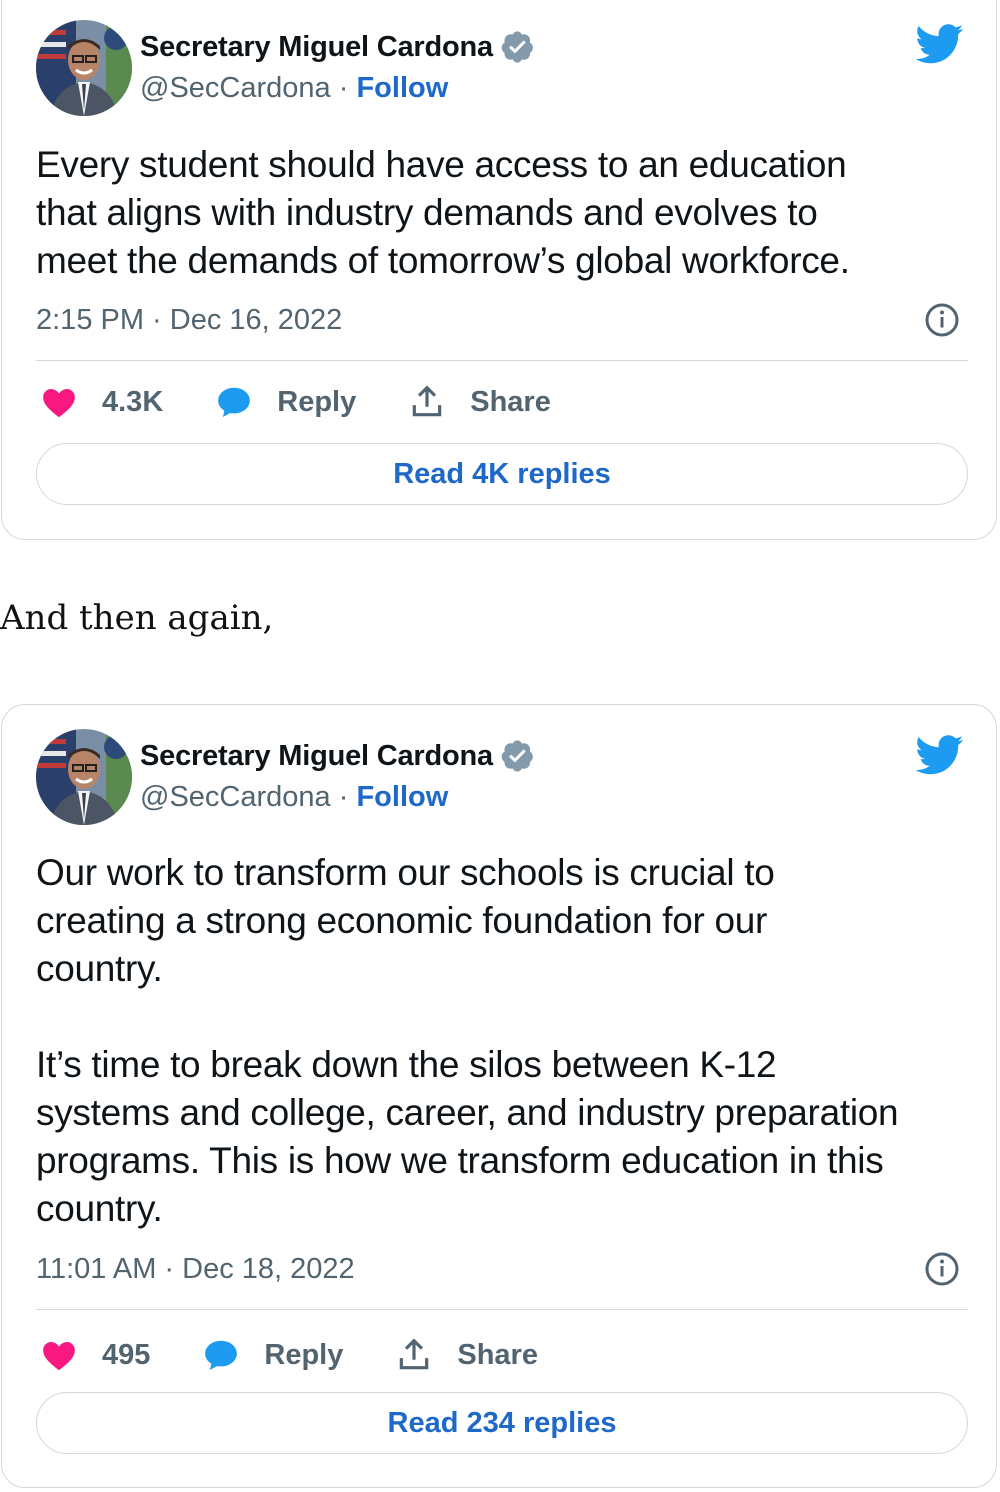  What do you see at coordinates (137, 618) in the screenshot?
I see `article-text: And then again,` at bounding box center [137, 618].